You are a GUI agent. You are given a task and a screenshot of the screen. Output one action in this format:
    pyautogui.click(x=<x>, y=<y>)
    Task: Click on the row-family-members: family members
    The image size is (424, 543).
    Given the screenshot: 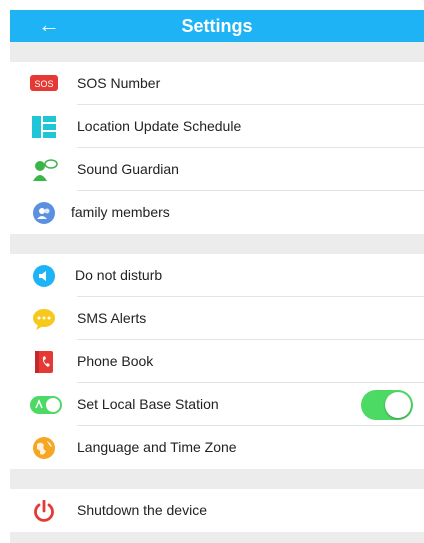 What is the action you would take?
    pyautogui.click(x=217, y=212)
    